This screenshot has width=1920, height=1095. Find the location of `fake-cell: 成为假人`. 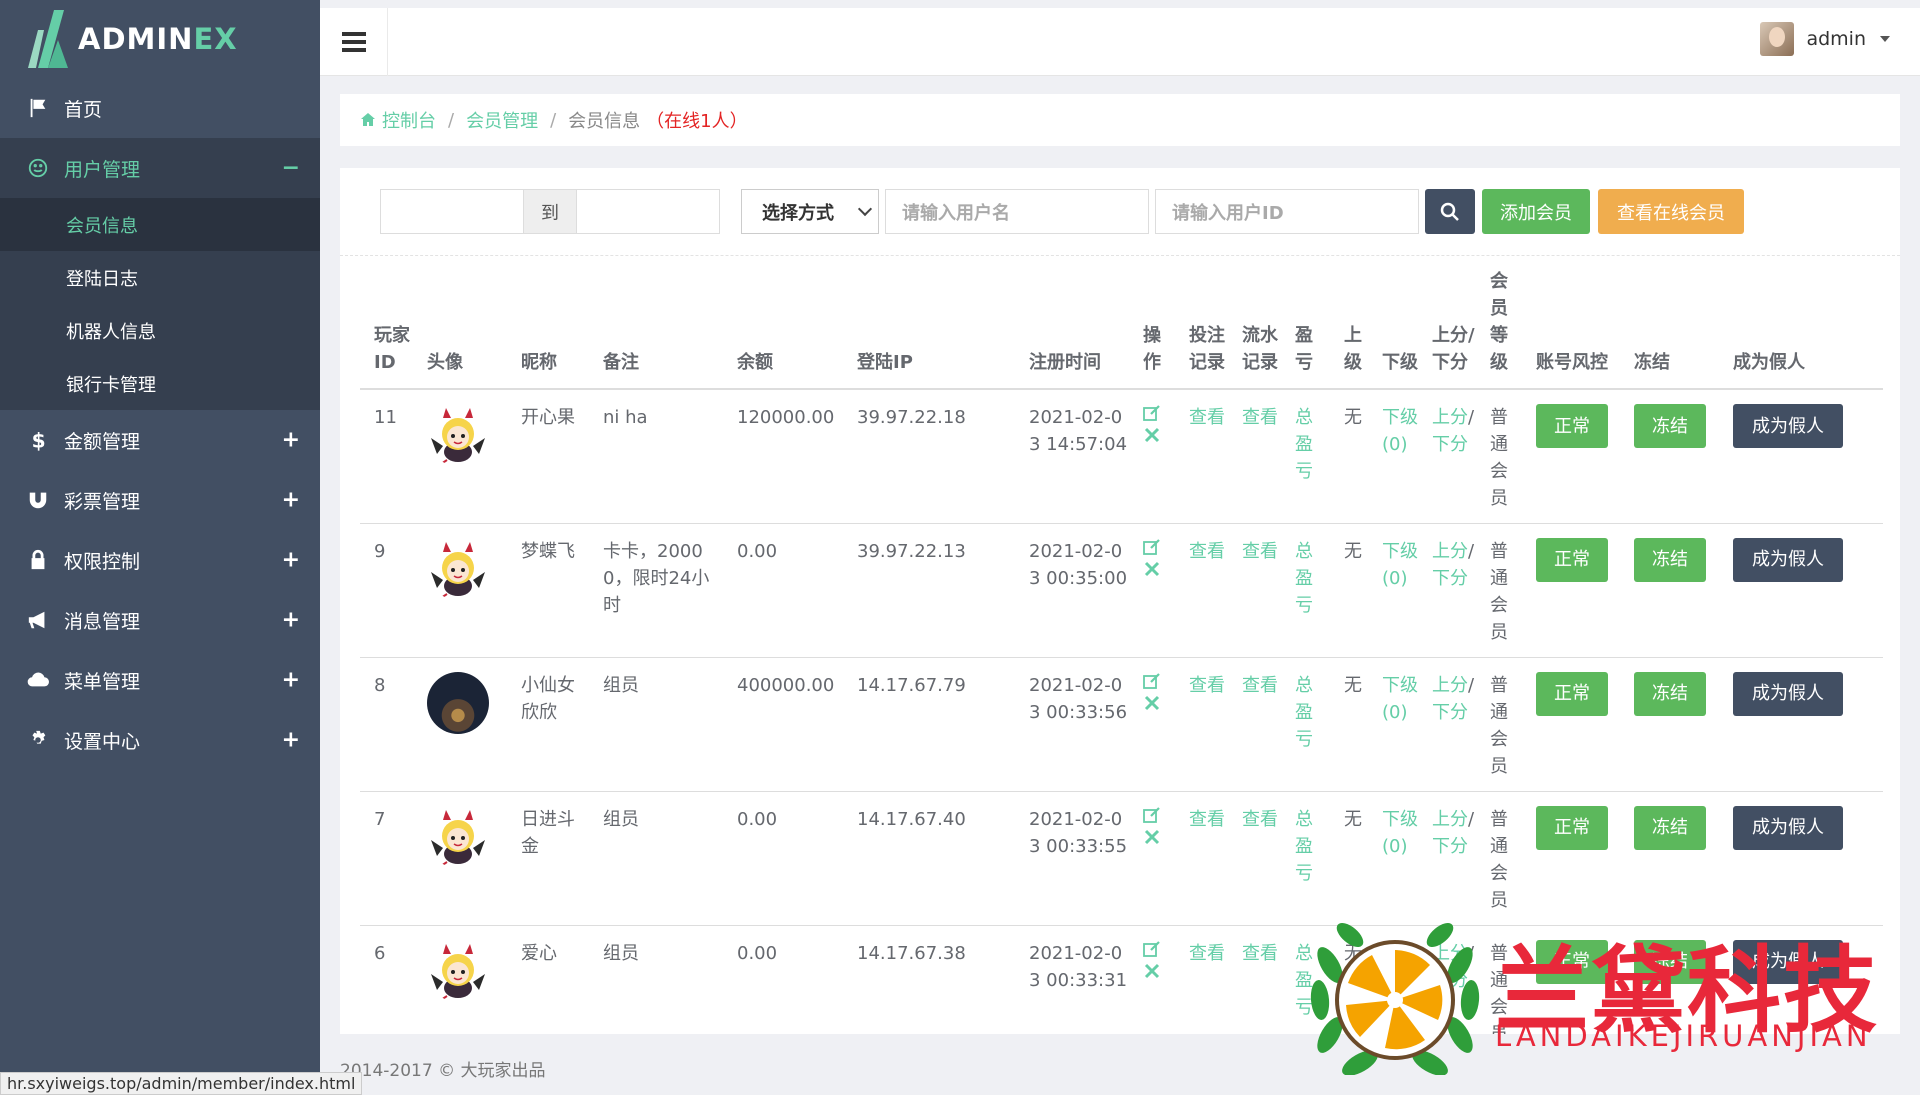

fake-cell: 成为假人 is located at coordinates (1801, 456).